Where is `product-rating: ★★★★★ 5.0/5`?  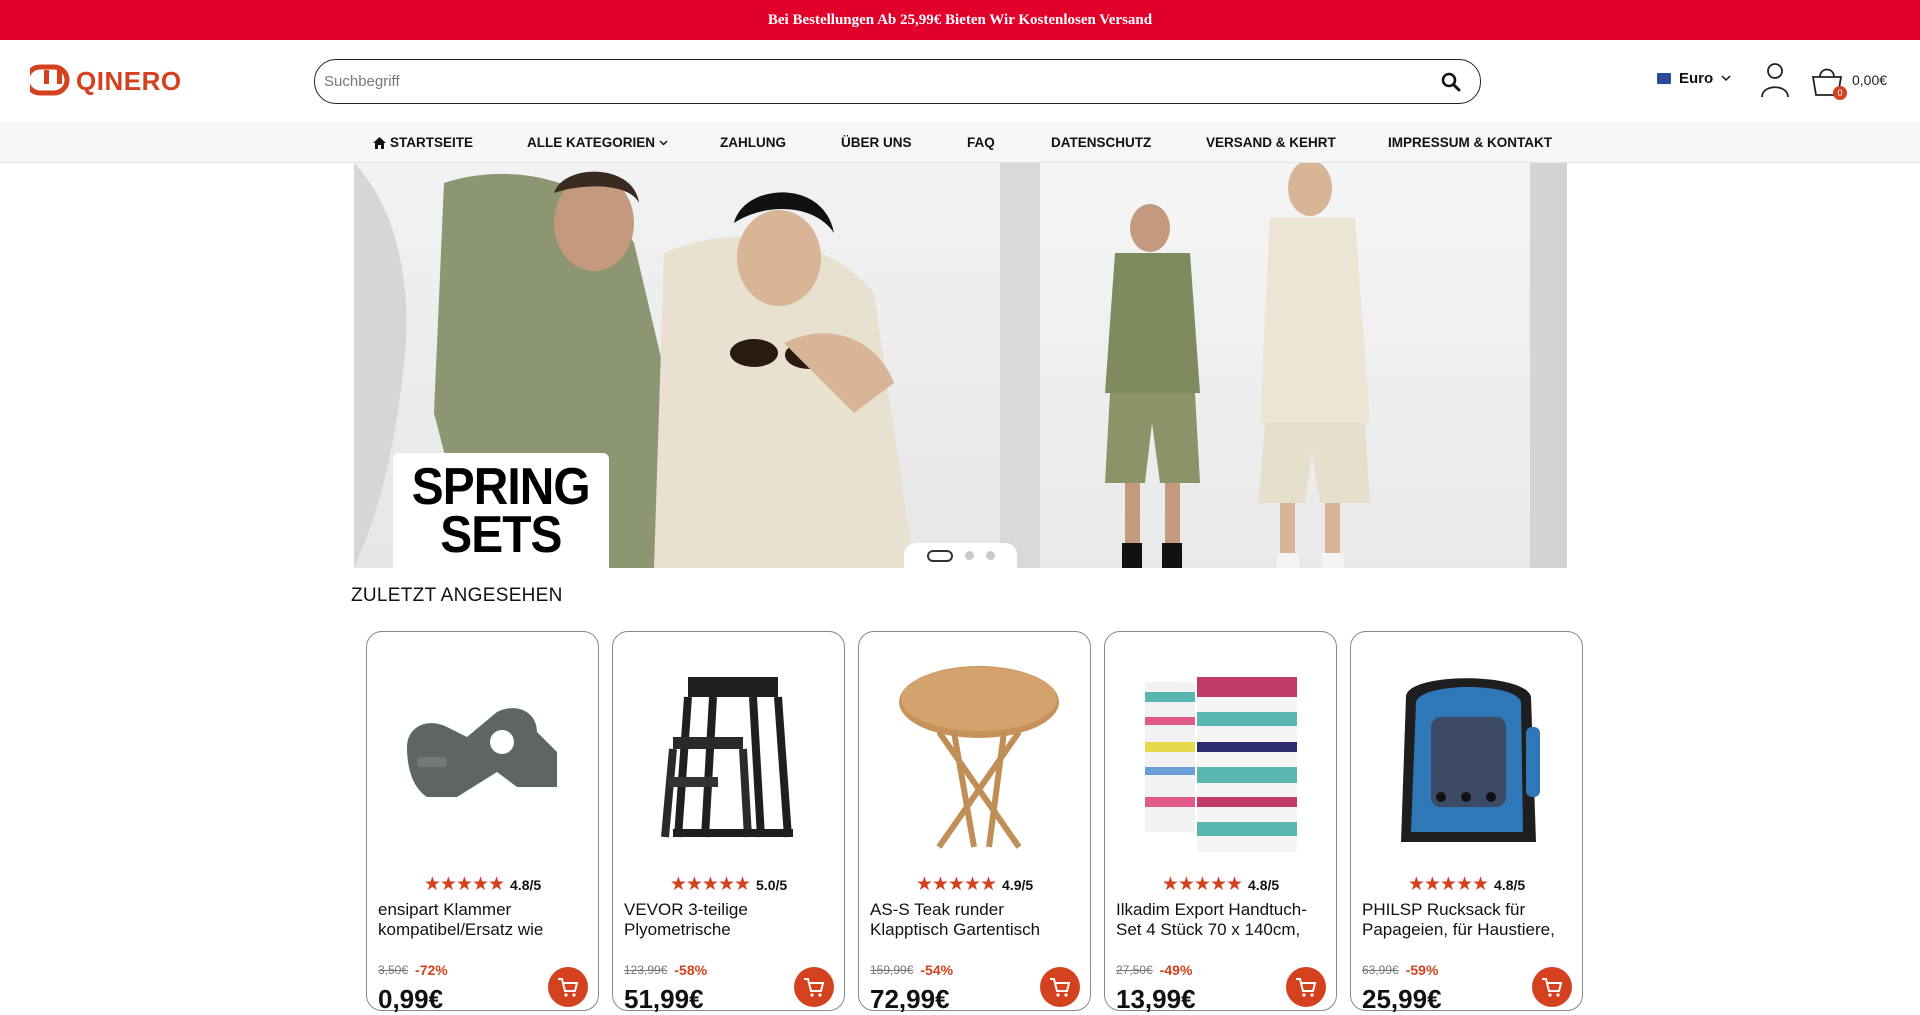 product-rating: ★★★★★ 5.0/5 is located at coordinates (728, 884).